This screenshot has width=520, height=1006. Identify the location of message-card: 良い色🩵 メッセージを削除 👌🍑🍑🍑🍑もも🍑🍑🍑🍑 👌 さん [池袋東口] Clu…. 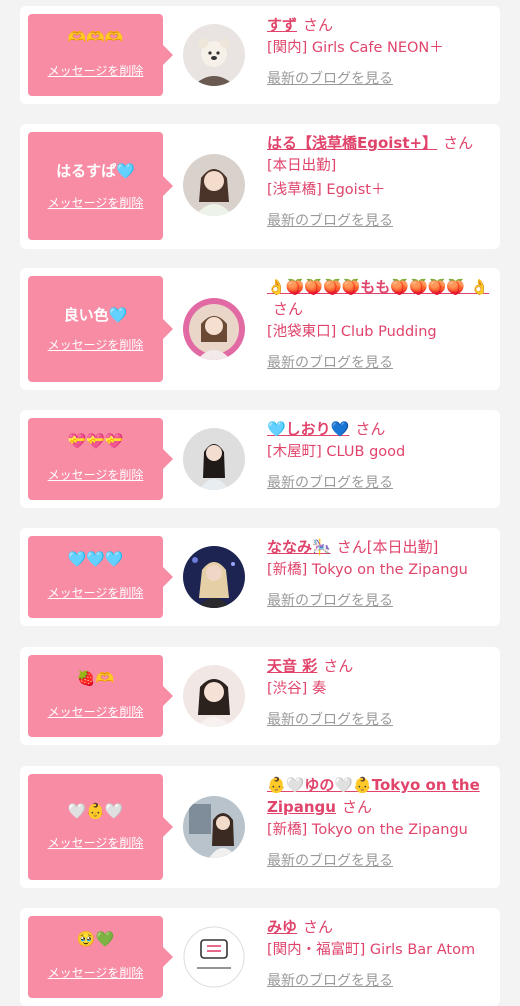
(260, 329).